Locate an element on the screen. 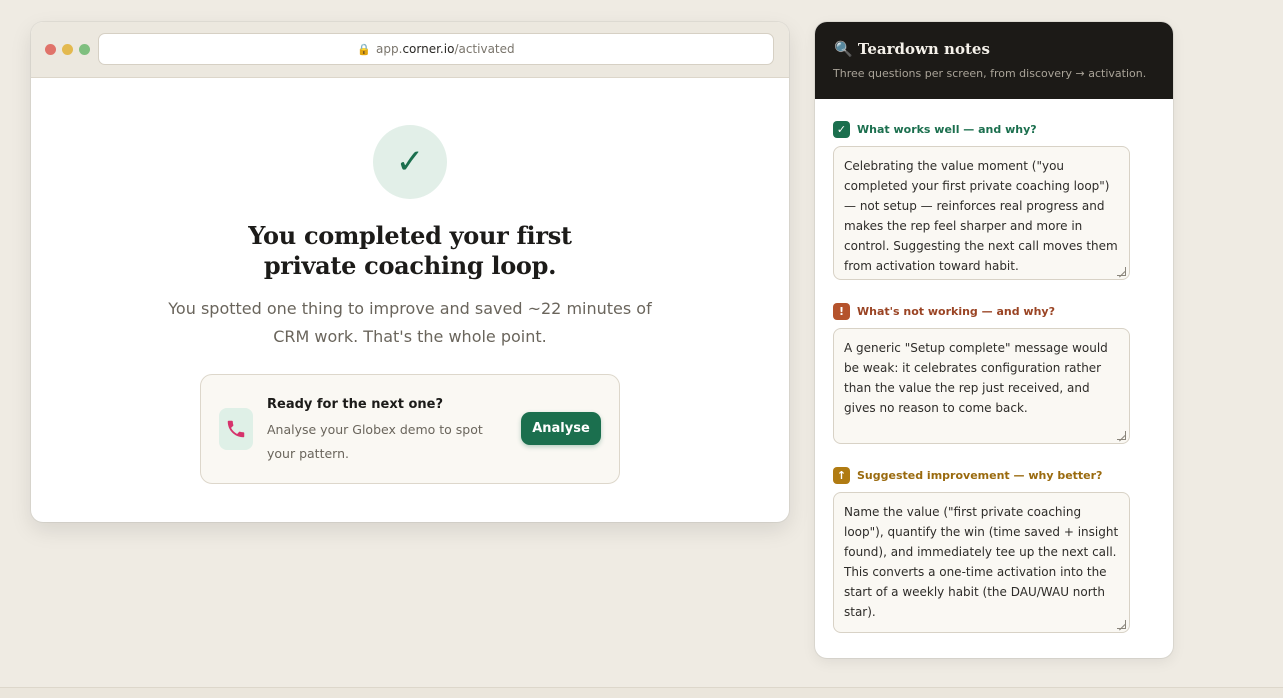 Image resolution: width=1283 pixels, height=698 pixels. works-well-label: ✓ What works well — and why? is located at coordinates (935, 129).